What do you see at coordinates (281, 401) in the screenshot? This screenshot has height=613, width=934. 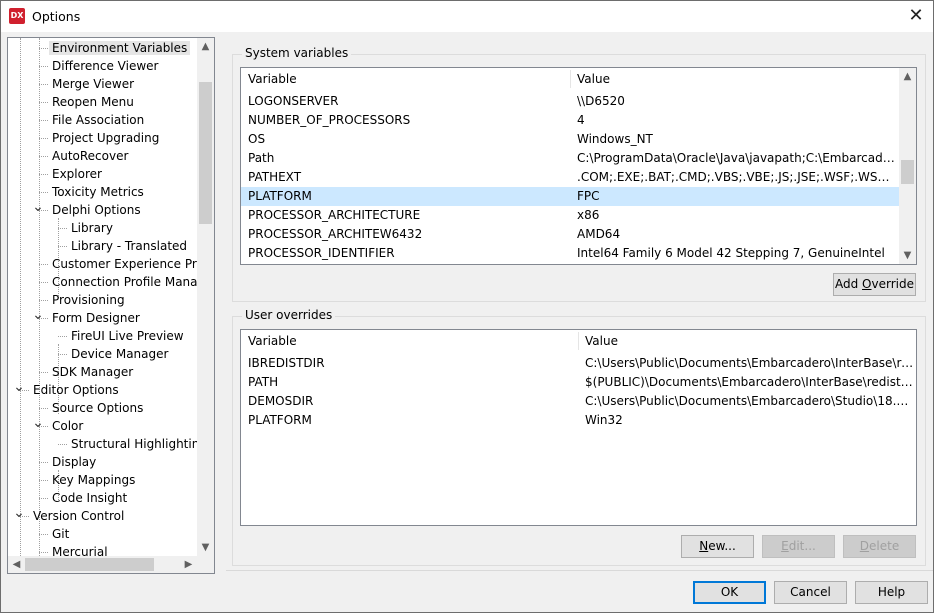 I see `variable-cell: DEMOSDIR` at bounding box center [281, 401].